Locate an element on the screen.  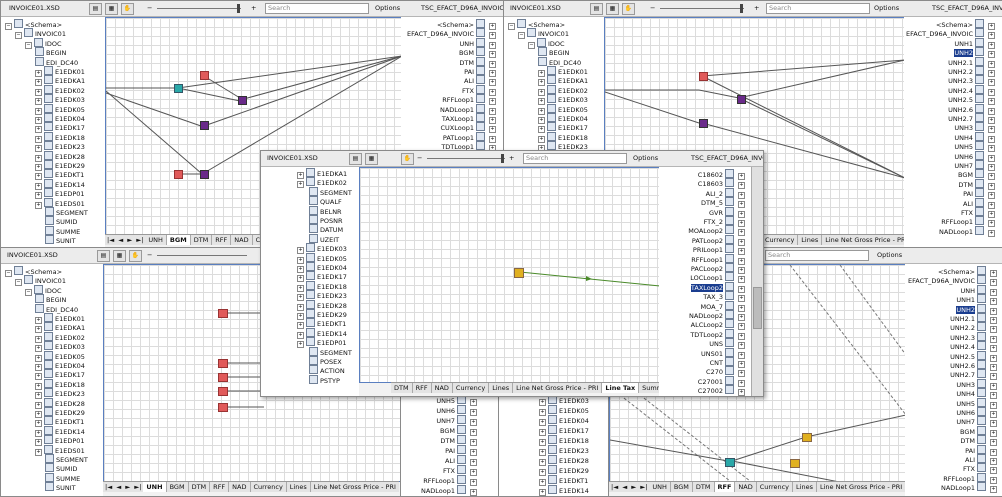
tree-node: ACTION is located at coordinates (327, 370).